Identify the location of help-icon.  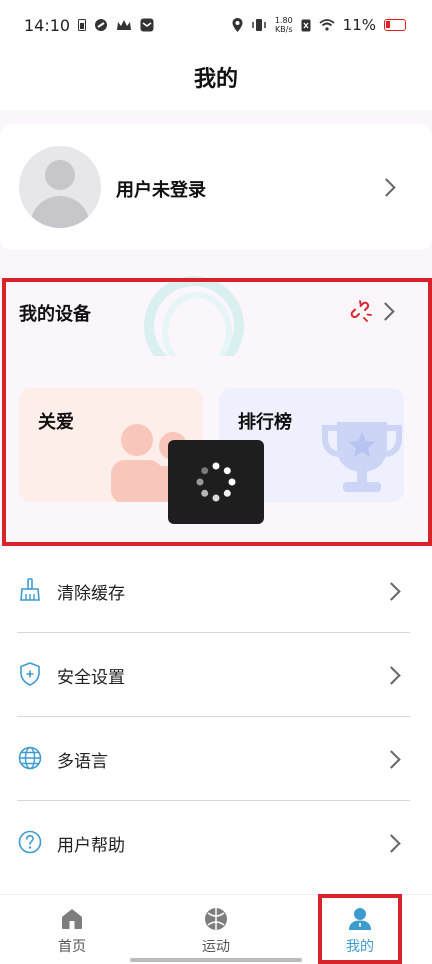
(30, 842).